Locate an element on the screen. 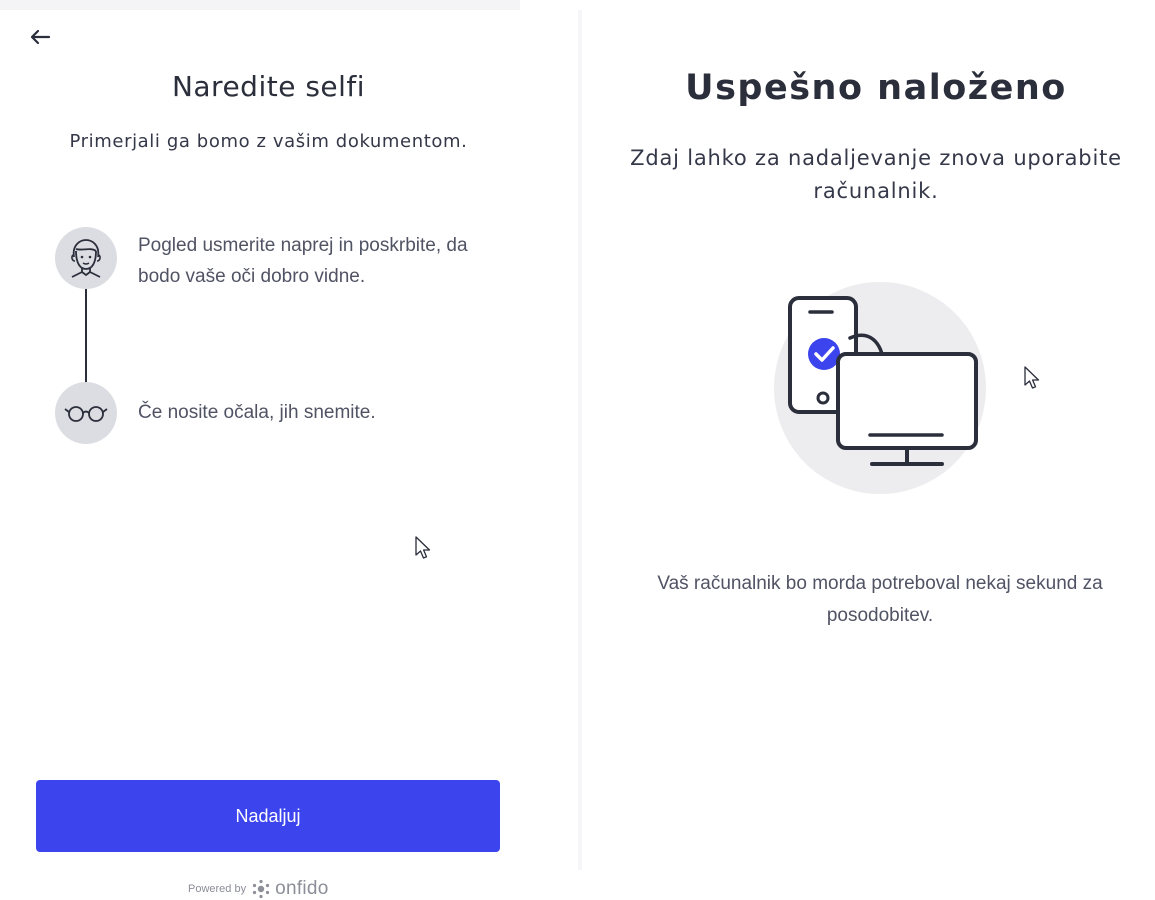  glasses-icon is located at coordinates (86, 414).